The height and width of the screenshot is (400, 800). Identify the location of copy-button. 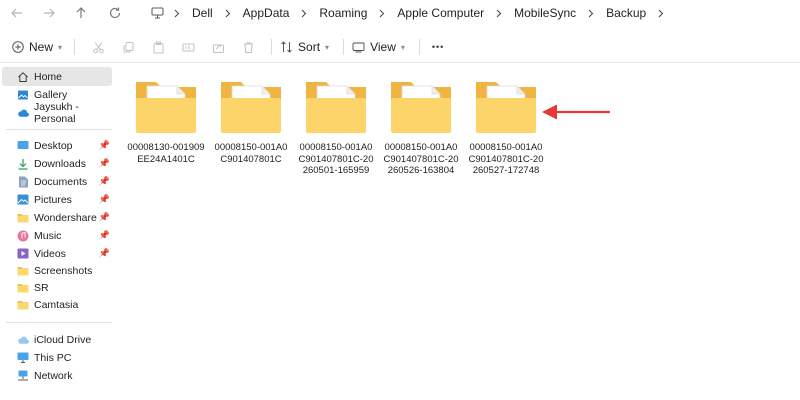
(128, 47).